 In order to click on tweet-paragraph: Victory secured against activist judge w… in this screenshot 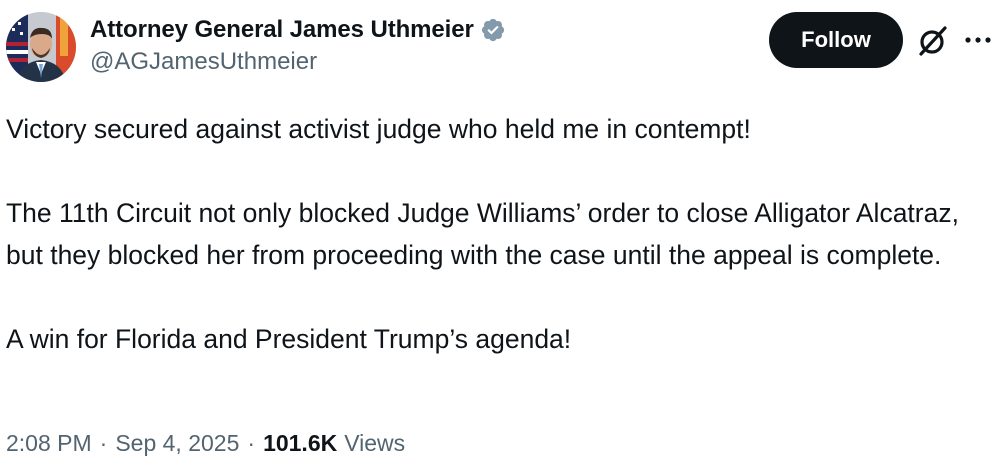, I will do `click(378, 129)`.